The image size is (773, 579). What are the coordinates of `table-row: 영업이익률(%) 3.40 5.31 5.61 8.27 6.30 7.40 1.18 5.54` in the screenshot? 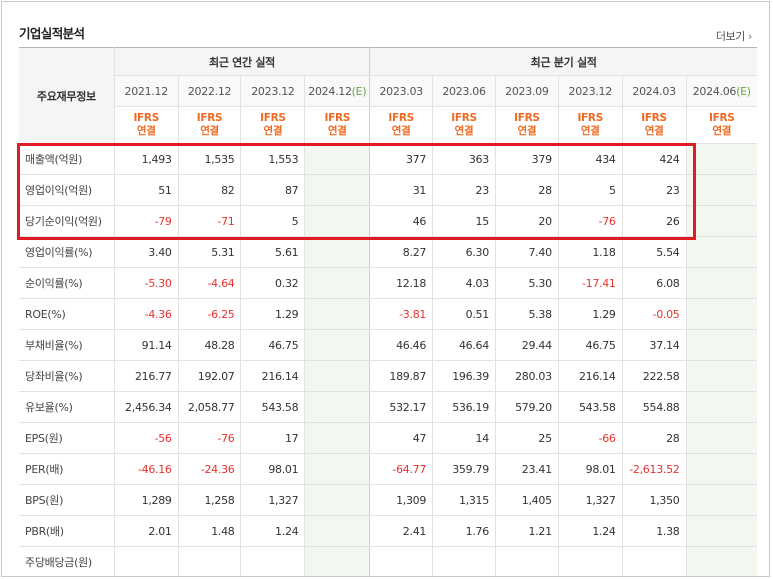 It's located at (388, 252).